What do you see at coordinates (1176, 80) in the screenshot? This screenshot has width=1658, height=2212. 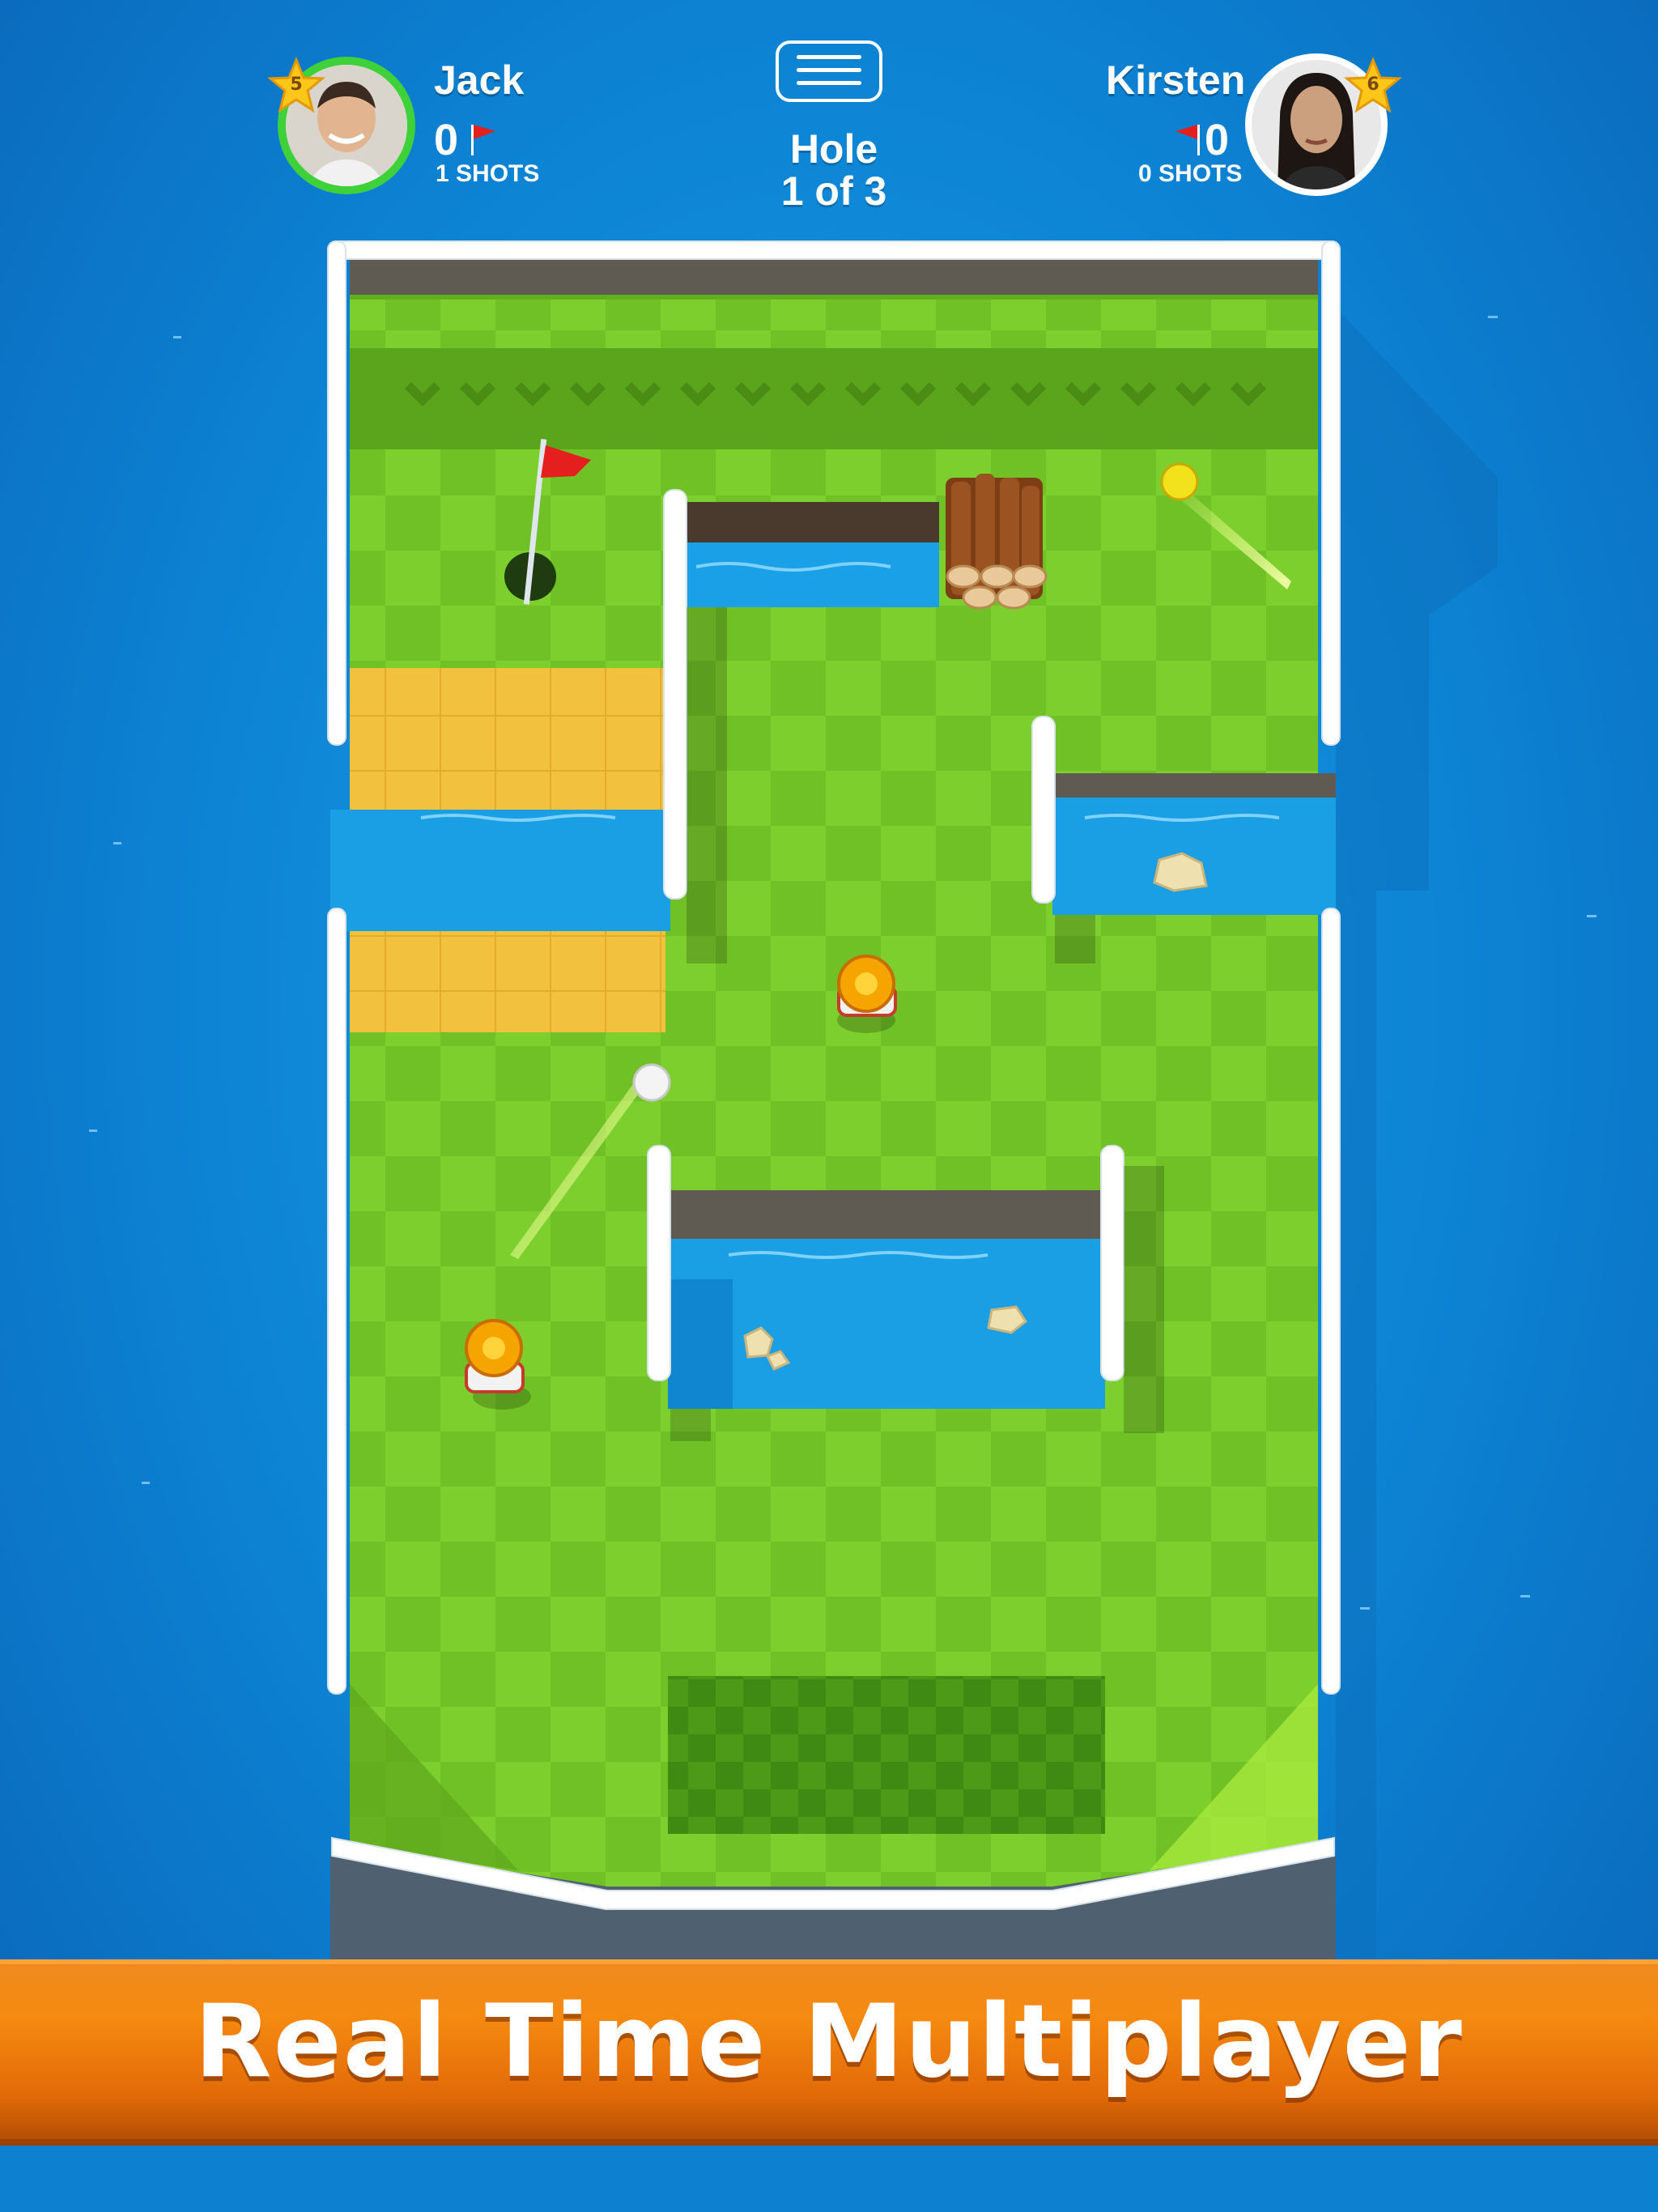 I see `player-name-right: Kirsten` at bounding box center [1176, 80].